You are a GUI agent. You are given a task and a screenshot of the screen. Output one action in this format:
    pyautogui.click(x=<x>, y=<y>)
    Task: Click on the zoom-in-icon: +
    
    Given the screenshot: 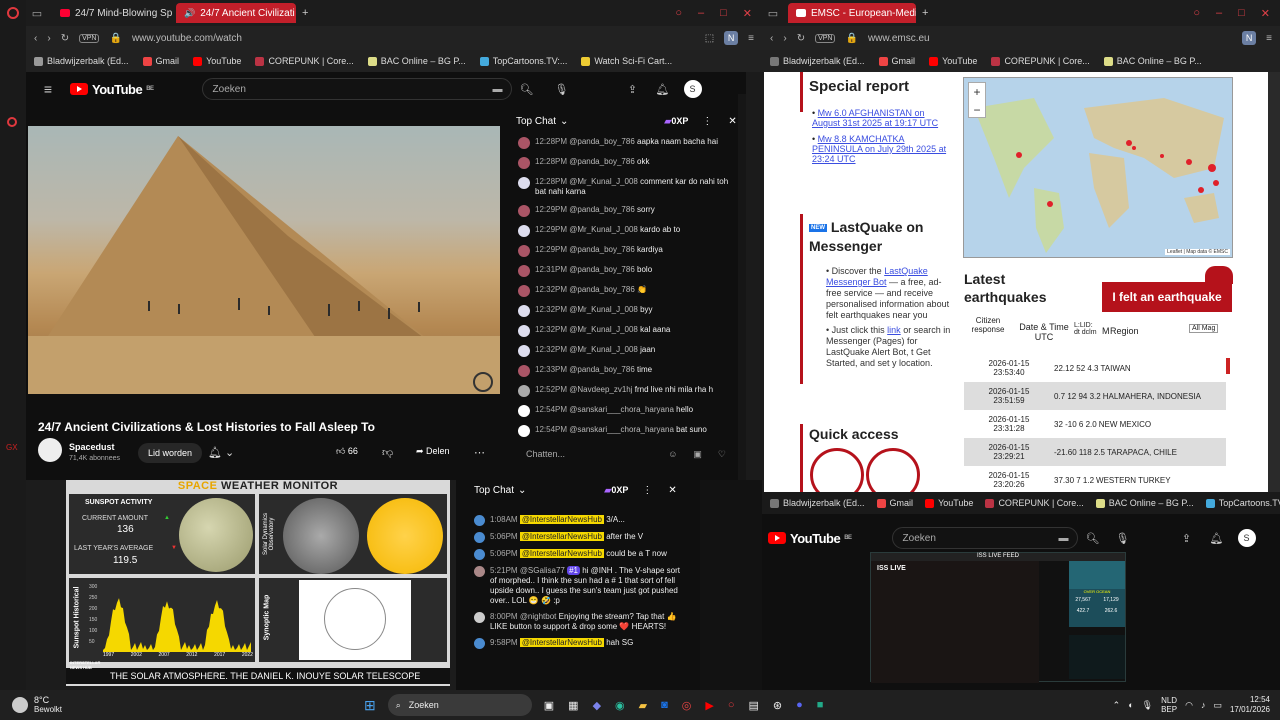 What is the action you would take?
    pyautogui.click(x=977, y=92)
    